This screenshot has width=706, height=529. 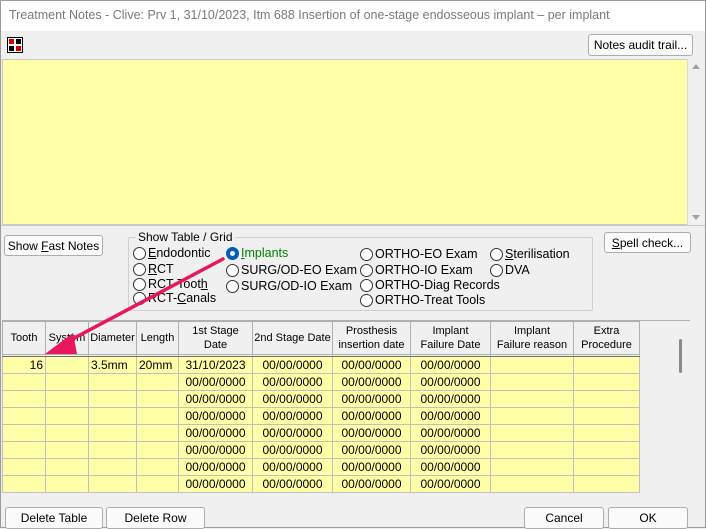 I want to click on radio-ortho-treat: ORTHO-Treat Tools, so click(x=422, y=300).